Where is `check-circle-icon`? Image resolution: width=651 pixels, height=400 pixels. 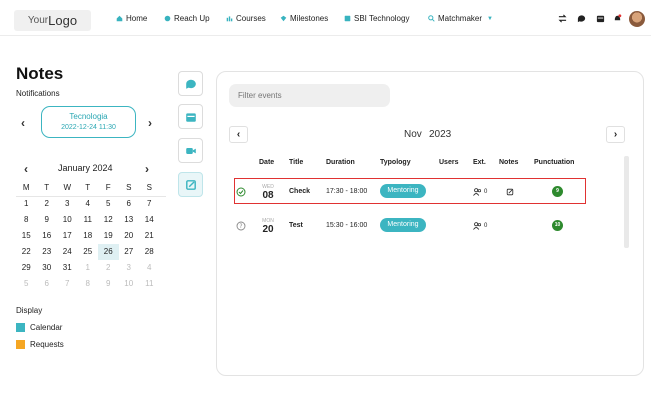 check-circle-icon is located at coordinates (241, 192).